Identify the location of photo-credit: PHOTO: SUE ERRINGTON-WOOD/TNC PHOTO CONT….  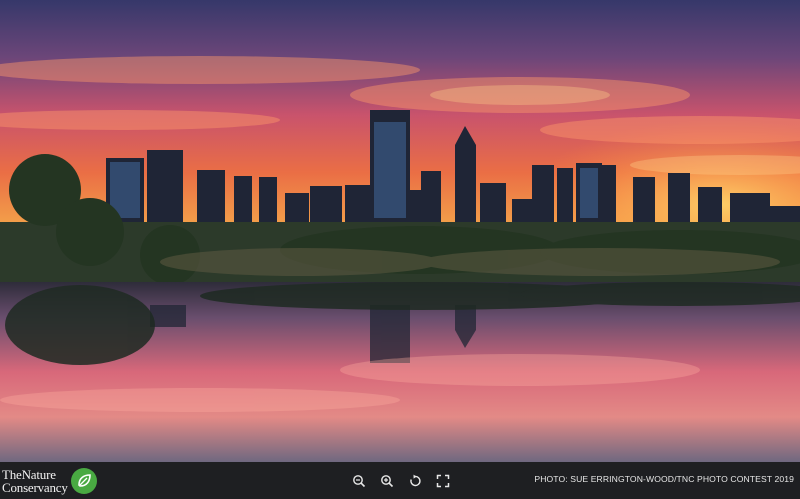
(664, 479).